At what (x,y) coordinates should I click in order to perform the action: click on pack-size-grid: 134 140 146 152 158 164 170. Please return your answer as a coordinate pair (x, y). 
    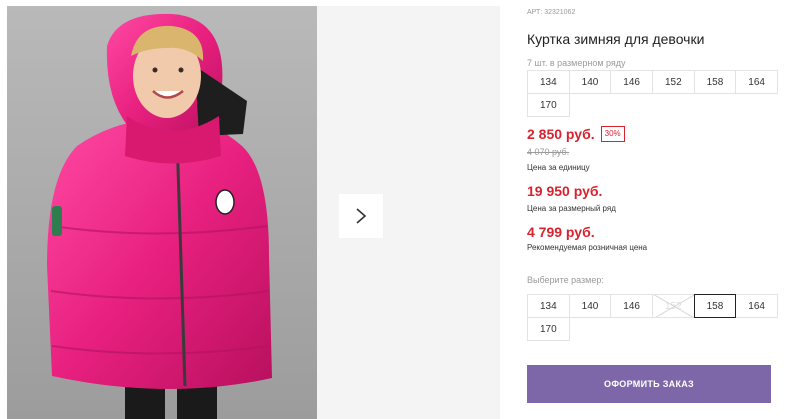
    Looking at the image, I should click on (652, 93).